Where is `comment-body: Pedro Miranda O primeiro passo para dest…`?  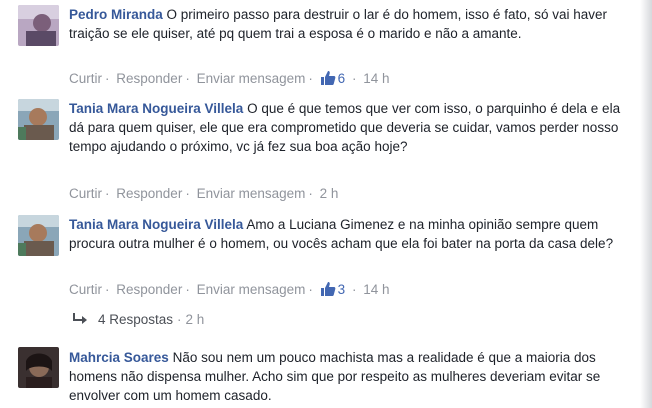 comment-body: Pedro Miranda O primeiro passo para dest… is located at coordinates (346, 24).